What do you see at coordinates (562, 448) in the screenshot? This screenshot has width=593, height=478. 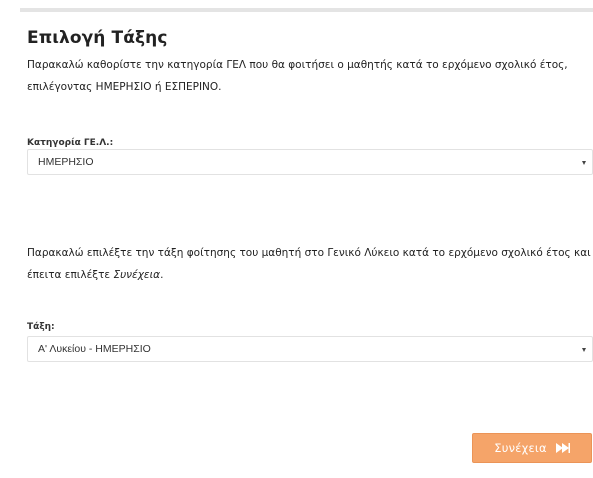 I see `fast-forward-icon` at bounding box center [562, 448].